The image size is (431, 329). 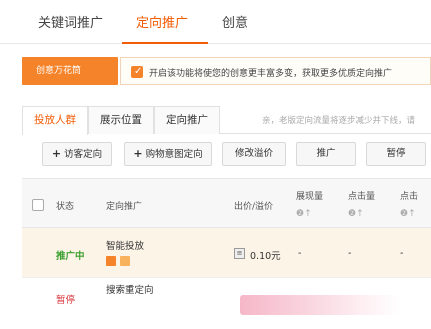 What do you see at coordinates (70, 256) in the screenshot?
I see `status-running: 推广中` at bounding box center [70, 256].